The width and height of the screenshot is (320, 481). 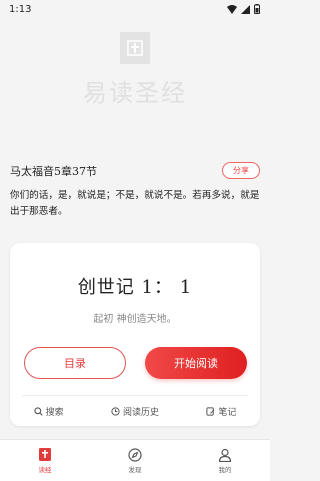 I want to click on share-button: 分享, so click(x=241, y=170).